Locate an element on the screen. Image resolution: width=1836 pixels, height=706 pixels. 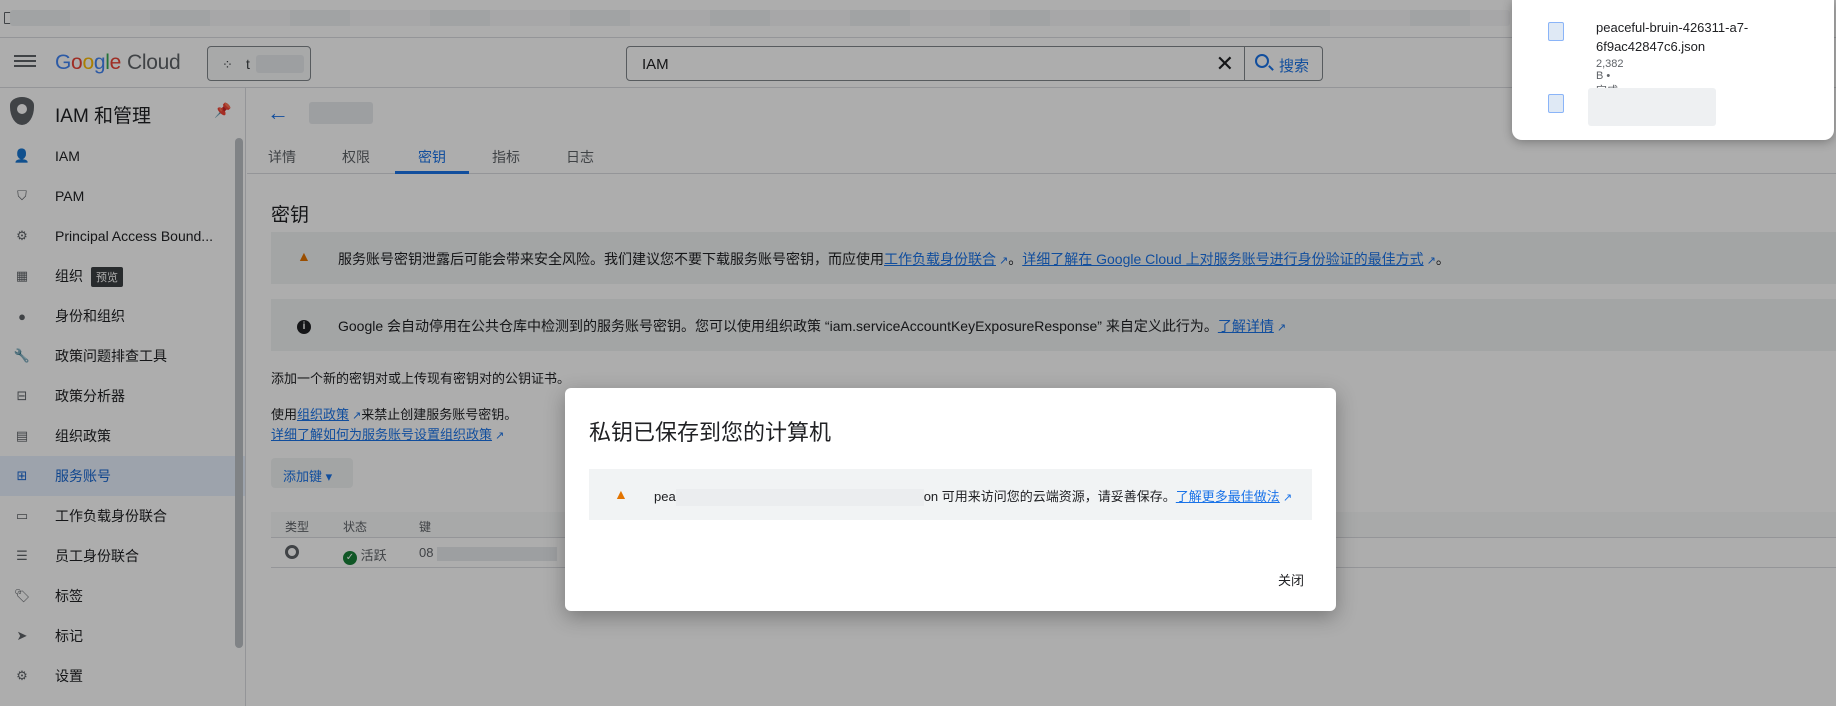
best-practices-link: 了解更多最佳做法 is located at coordinates (1228, 496).